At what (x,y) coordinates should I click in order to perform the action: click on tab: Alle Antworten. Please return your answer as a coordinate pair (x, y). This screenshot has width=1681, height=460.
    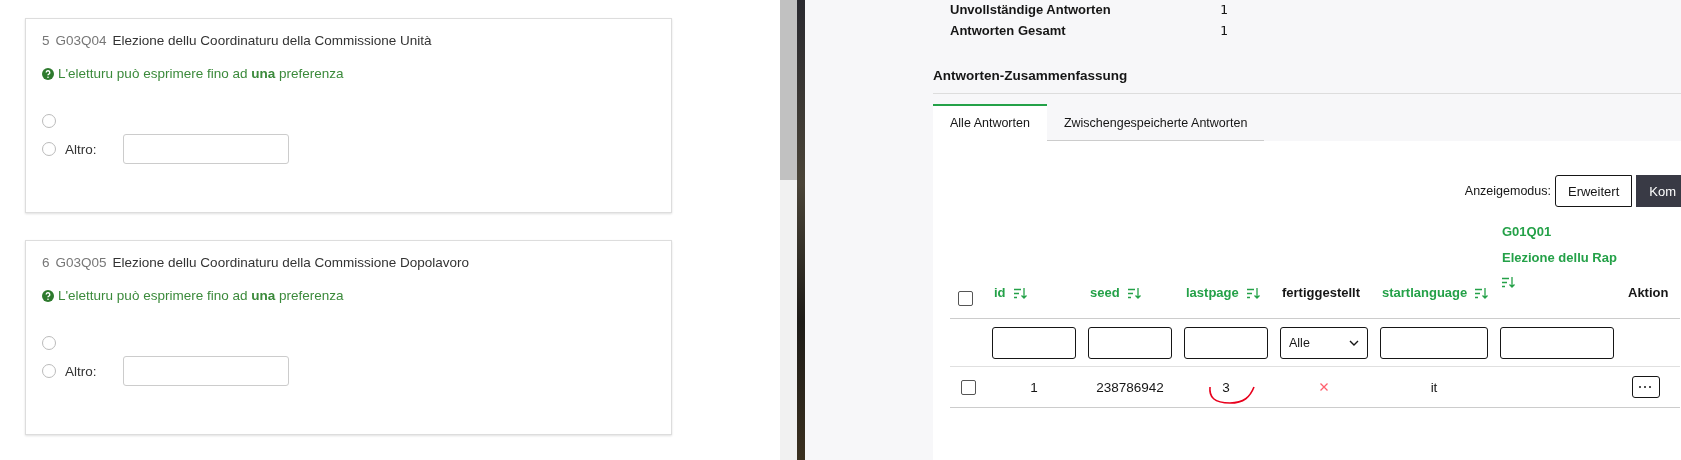
    Looking at the image, I should click on (990, 122).